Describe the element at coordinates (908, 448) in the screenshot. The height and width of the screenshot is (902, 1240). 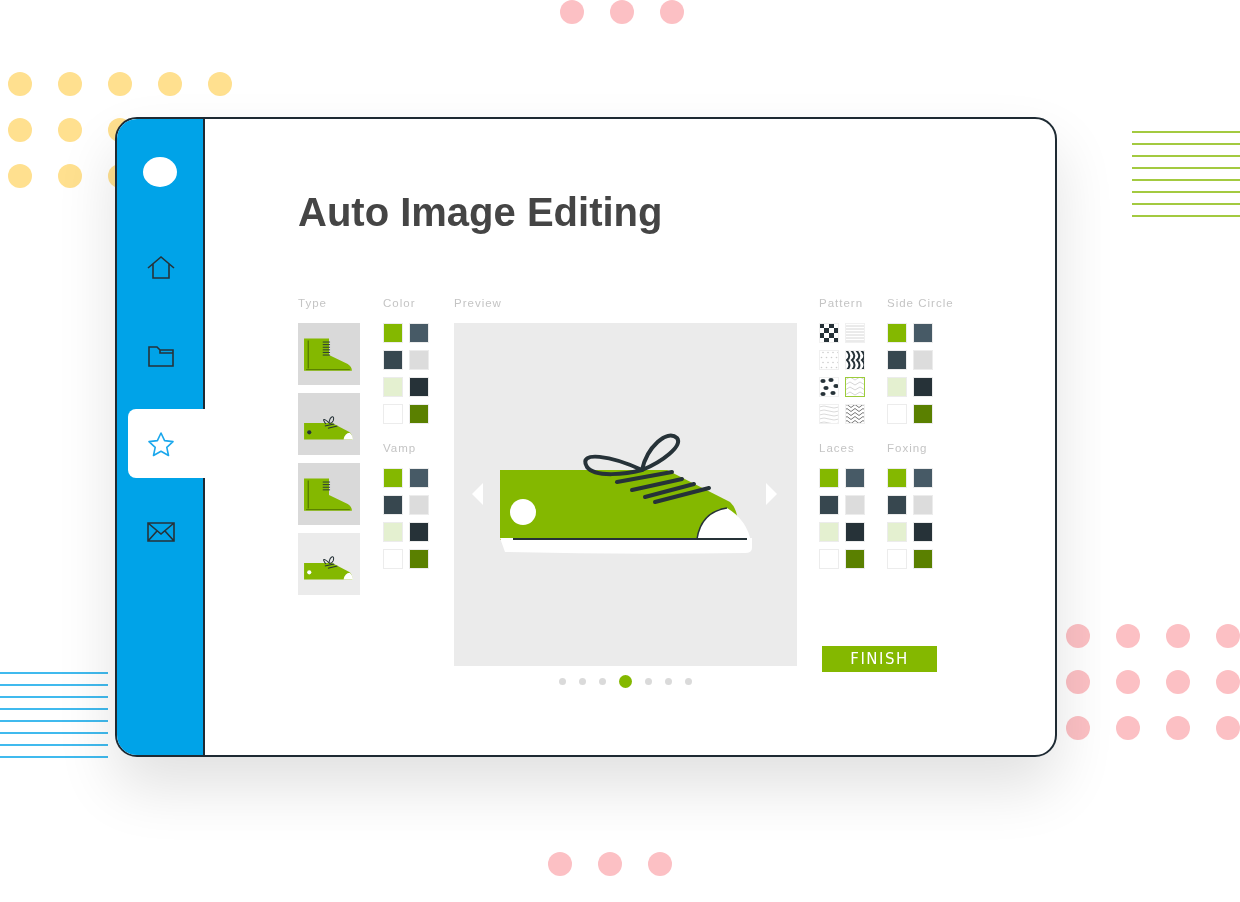
I see `section-label: Foxing` at that location.